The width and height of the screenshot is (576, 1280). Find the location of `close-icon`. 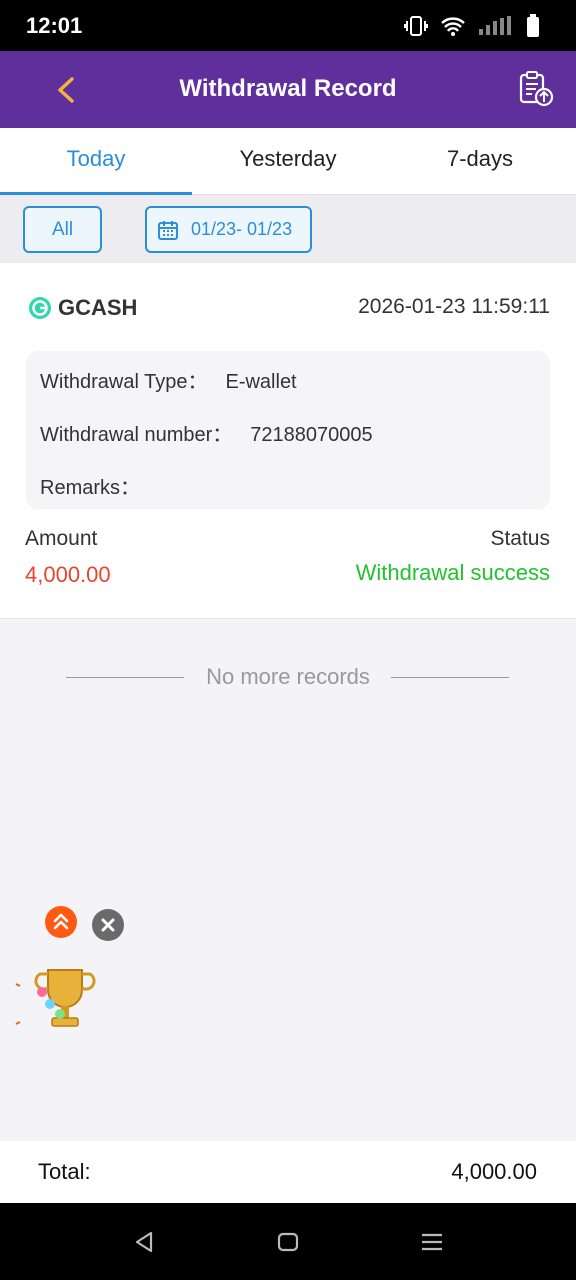

close-icon is located at coordinates (108, 925).